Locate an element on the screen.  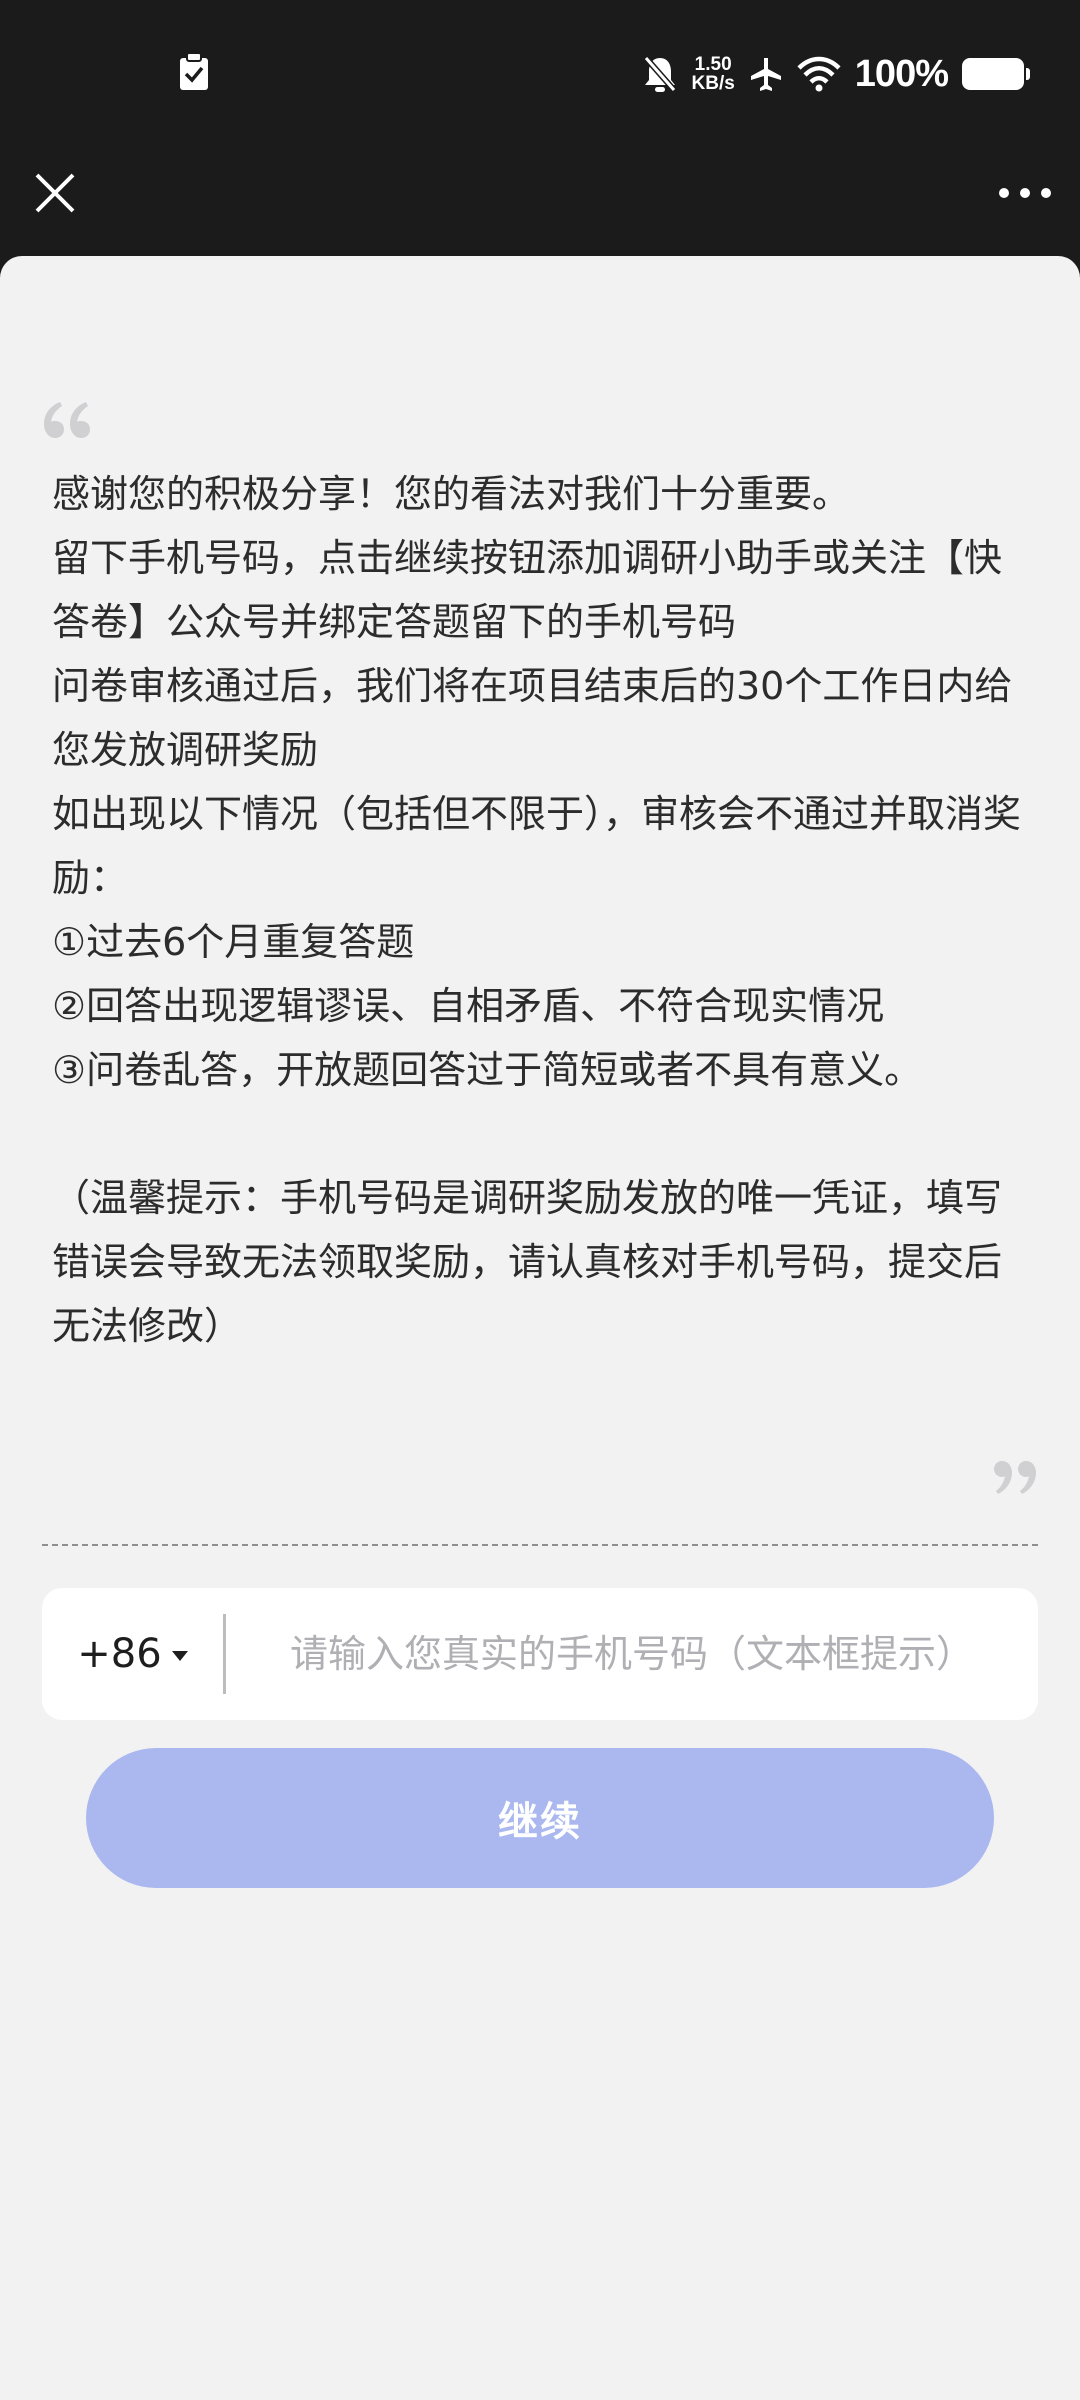
phone-input-group: +86 is located at coordinates (540, 1654).